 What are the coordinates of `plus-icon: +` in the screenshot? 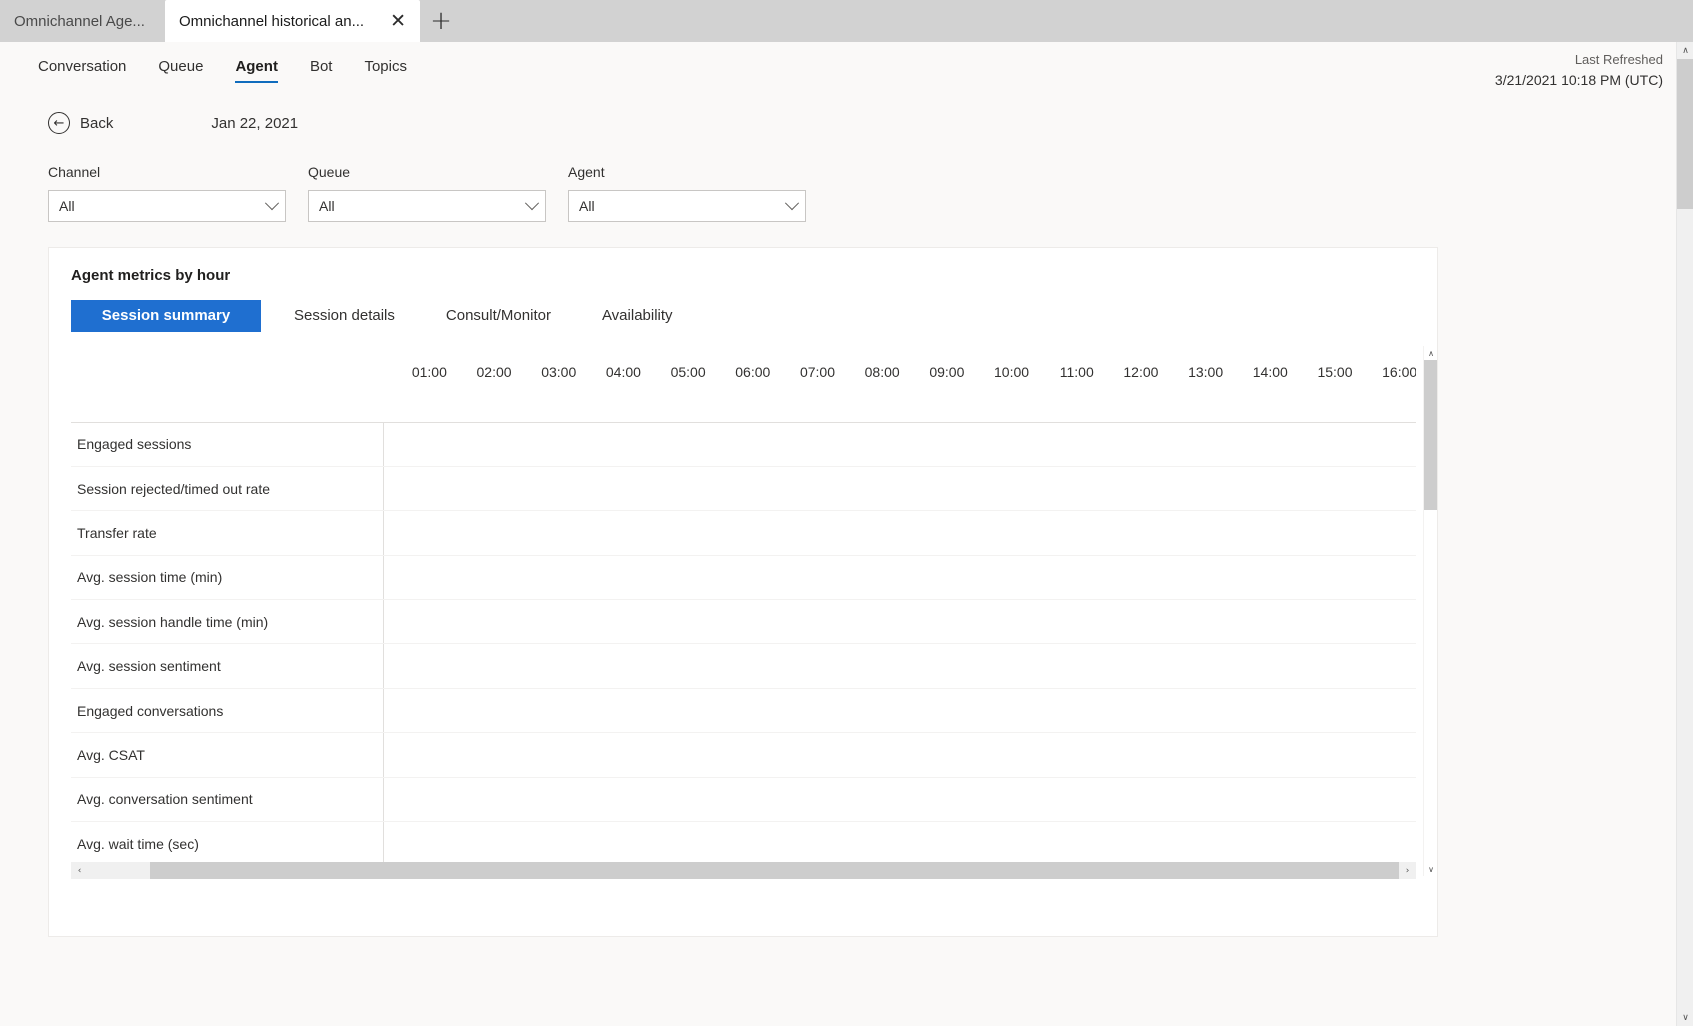 It's located at (441, 21).